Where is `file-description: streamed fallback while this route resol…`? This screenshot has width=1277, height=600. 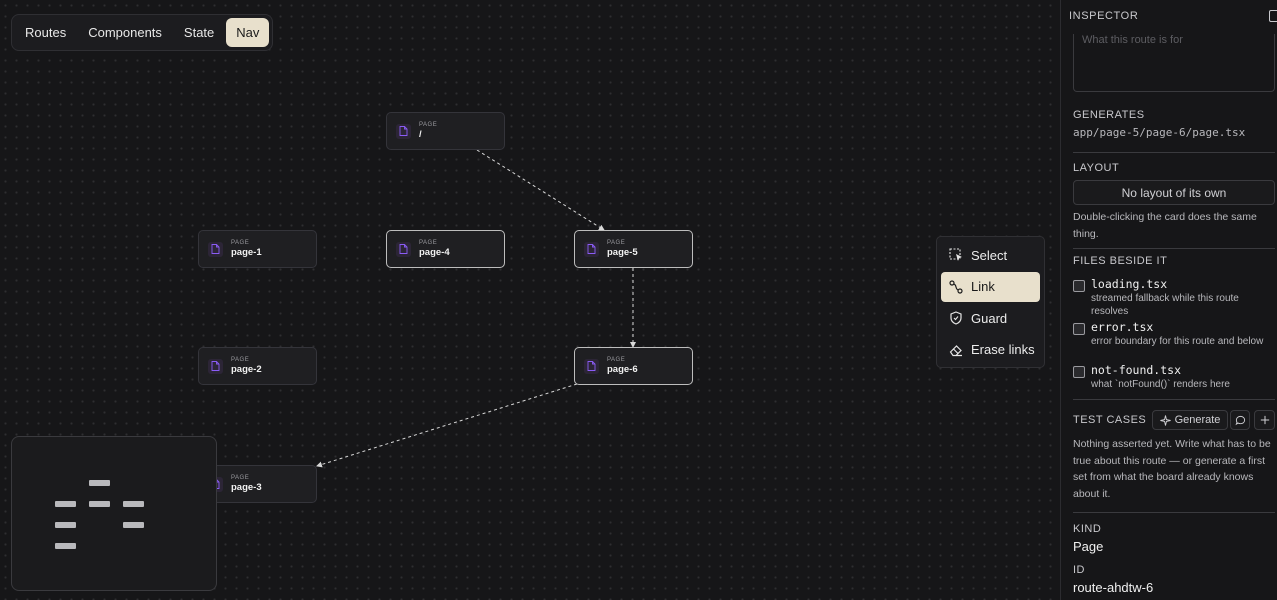
file-description: streamed fallback while this route resol… is located at coordinates (1165, 305).